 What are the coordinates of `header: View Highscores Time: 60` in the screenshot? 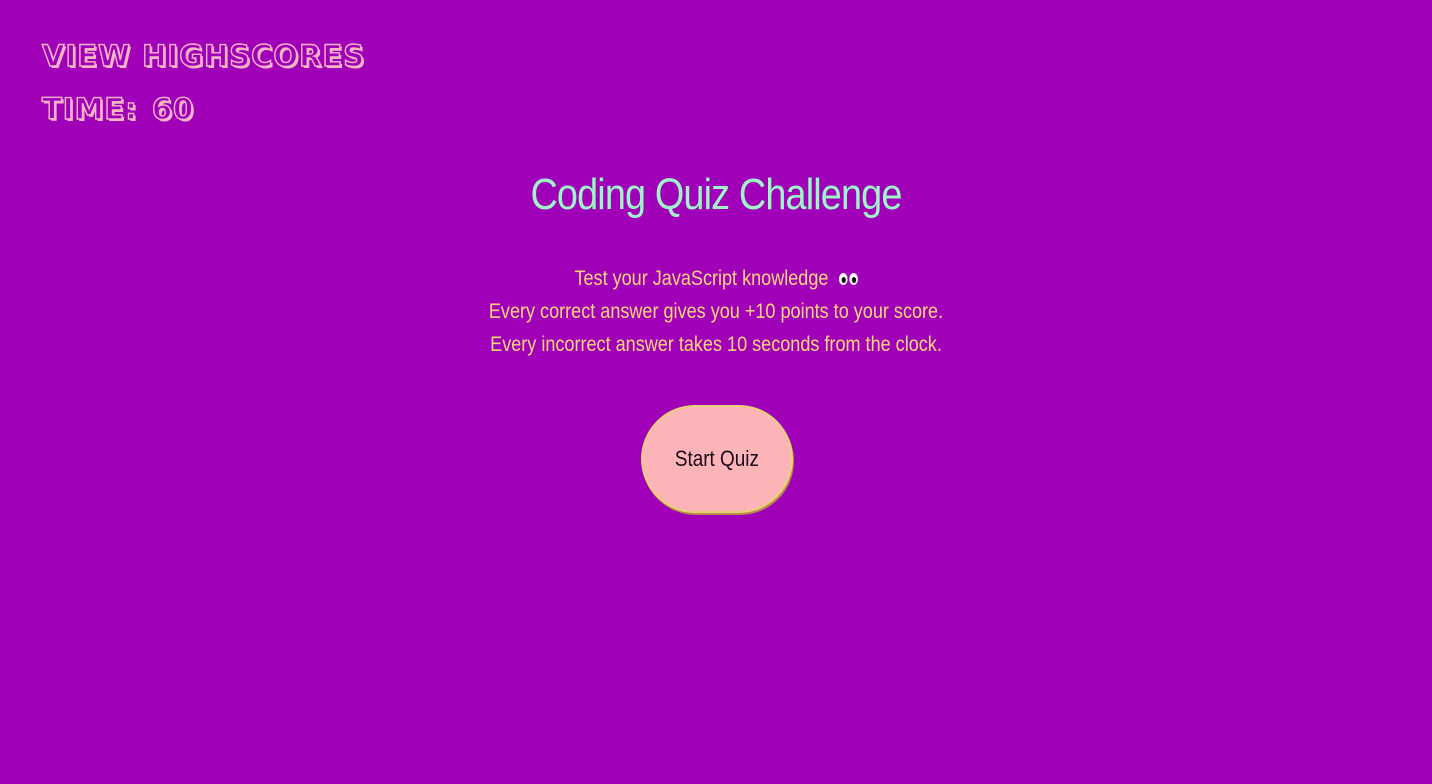 It's located at (203, 83).